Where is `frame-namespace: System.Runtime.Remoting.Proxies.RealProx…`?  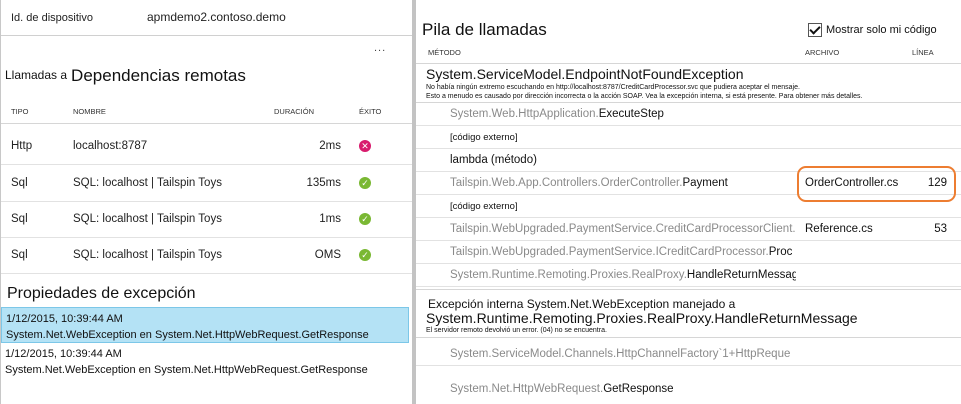
frame-namespace: System.Runtime.Remoting.Proxies.RealProx… is located at coordinates (568, 275).